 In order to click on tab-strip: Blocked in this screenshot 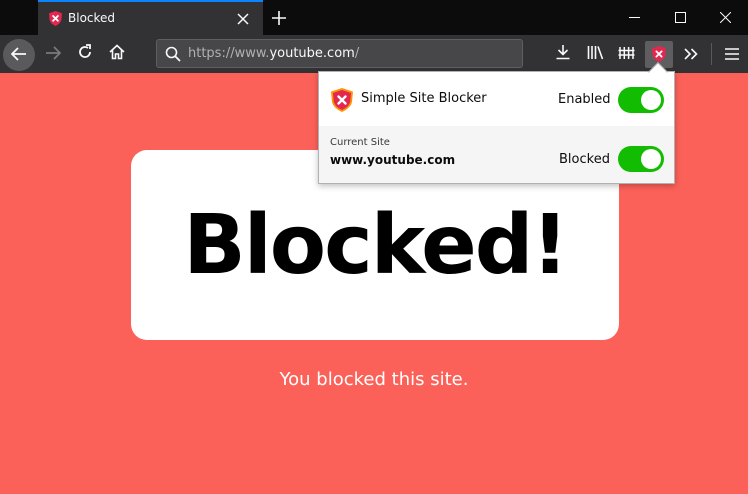, I will do `click(374, 17)`.